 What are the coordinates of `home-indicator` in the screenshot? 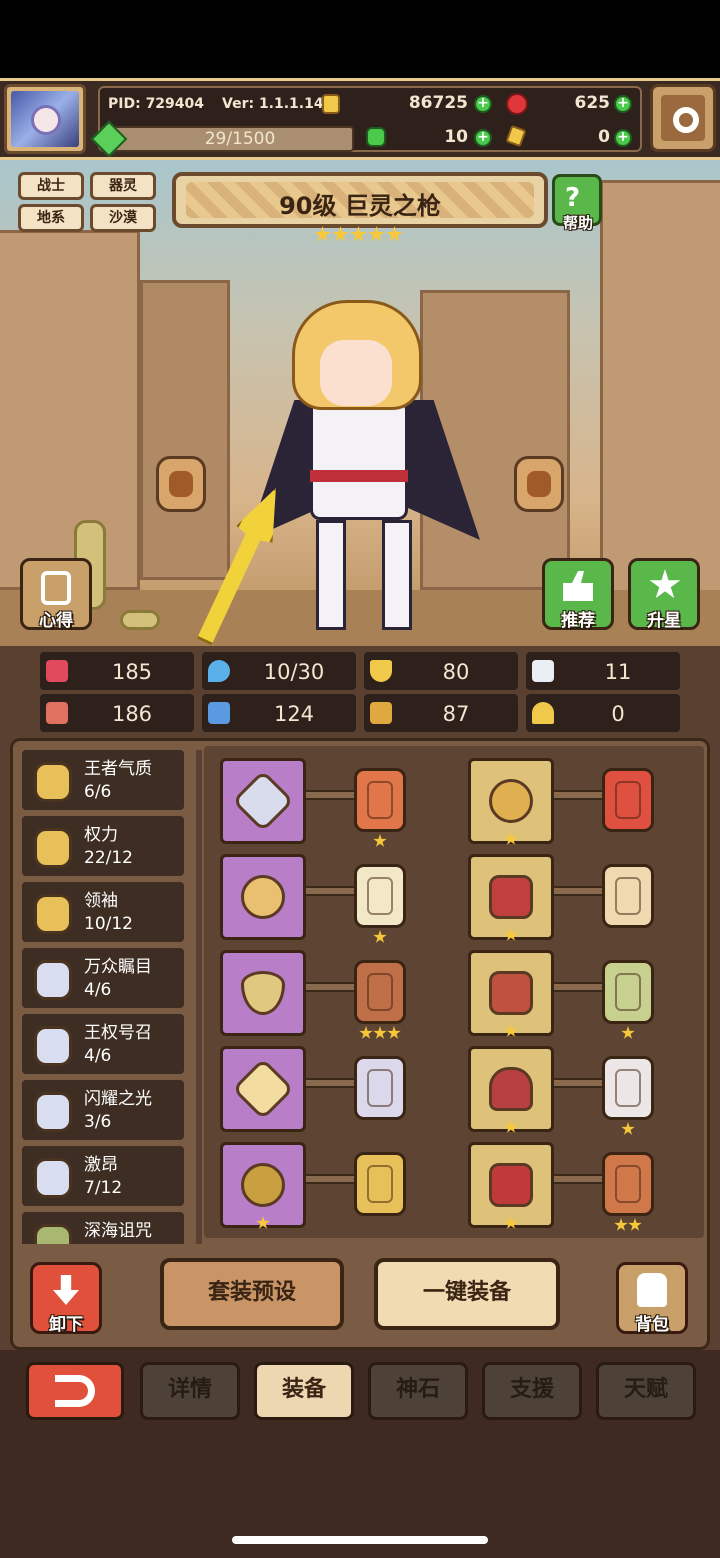 It's located at (360, 1540).